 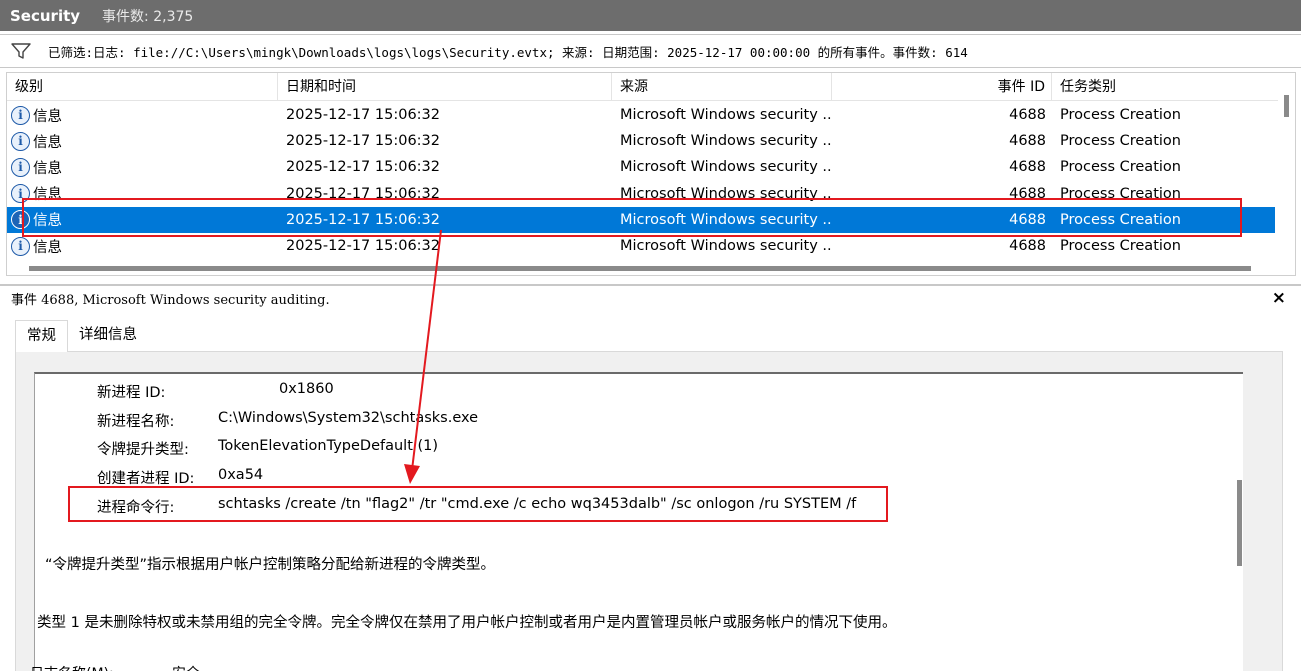 I want to click on log-title-bar: Security 事件数: 2,375, so click(x=650, y=15).